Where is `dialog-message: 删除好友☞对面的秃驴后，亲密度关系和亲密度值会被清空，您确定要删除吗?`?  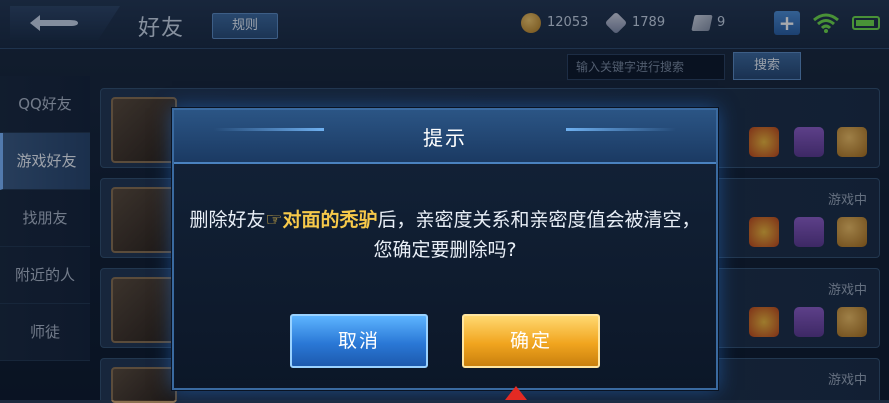
dialog-message: 删除好友☞对面的秃驴后，亲密度关系和亲密度值会被清空，您确定要删除吗? is located at coordinates (445, 235).